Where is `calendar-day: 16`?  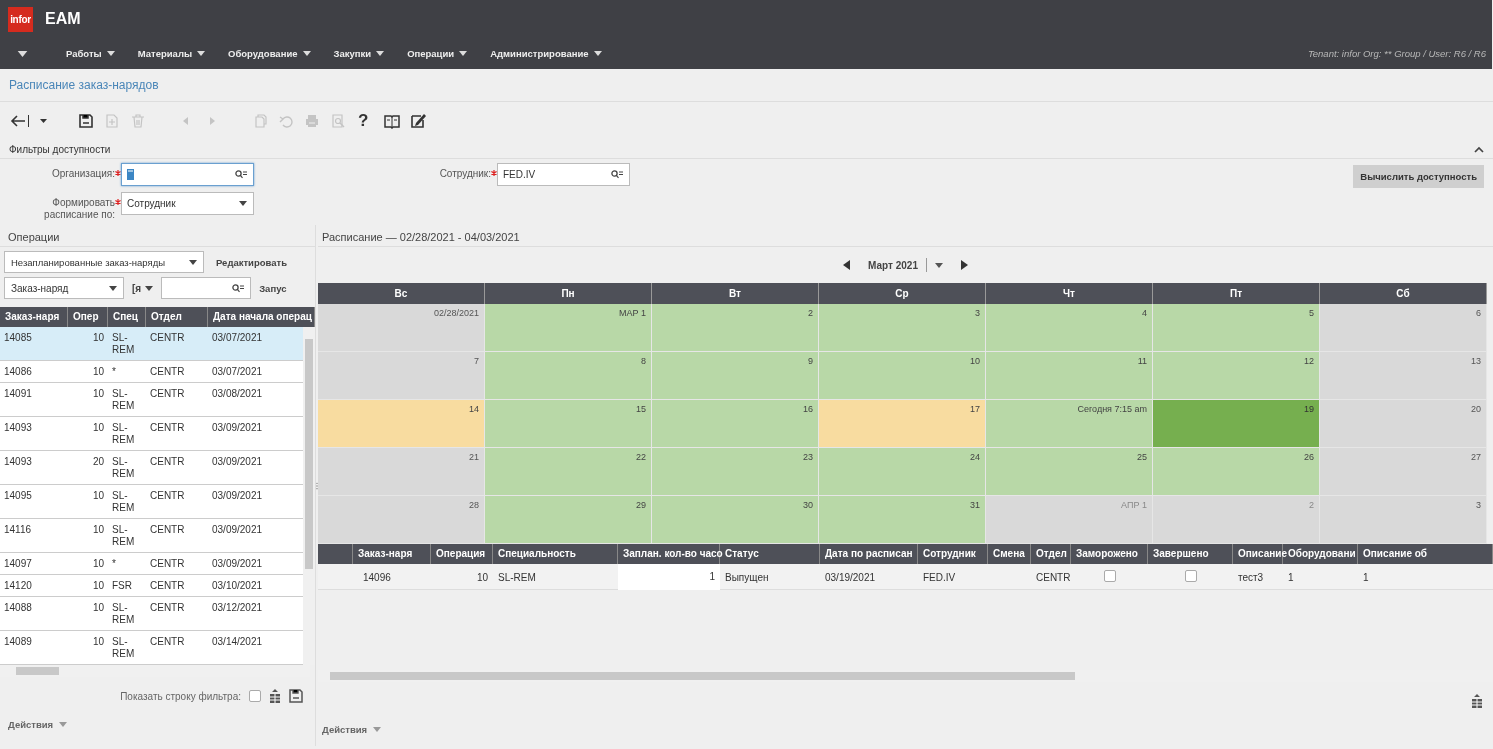
calendar-day: 16 is located at coordinates (735, 424).